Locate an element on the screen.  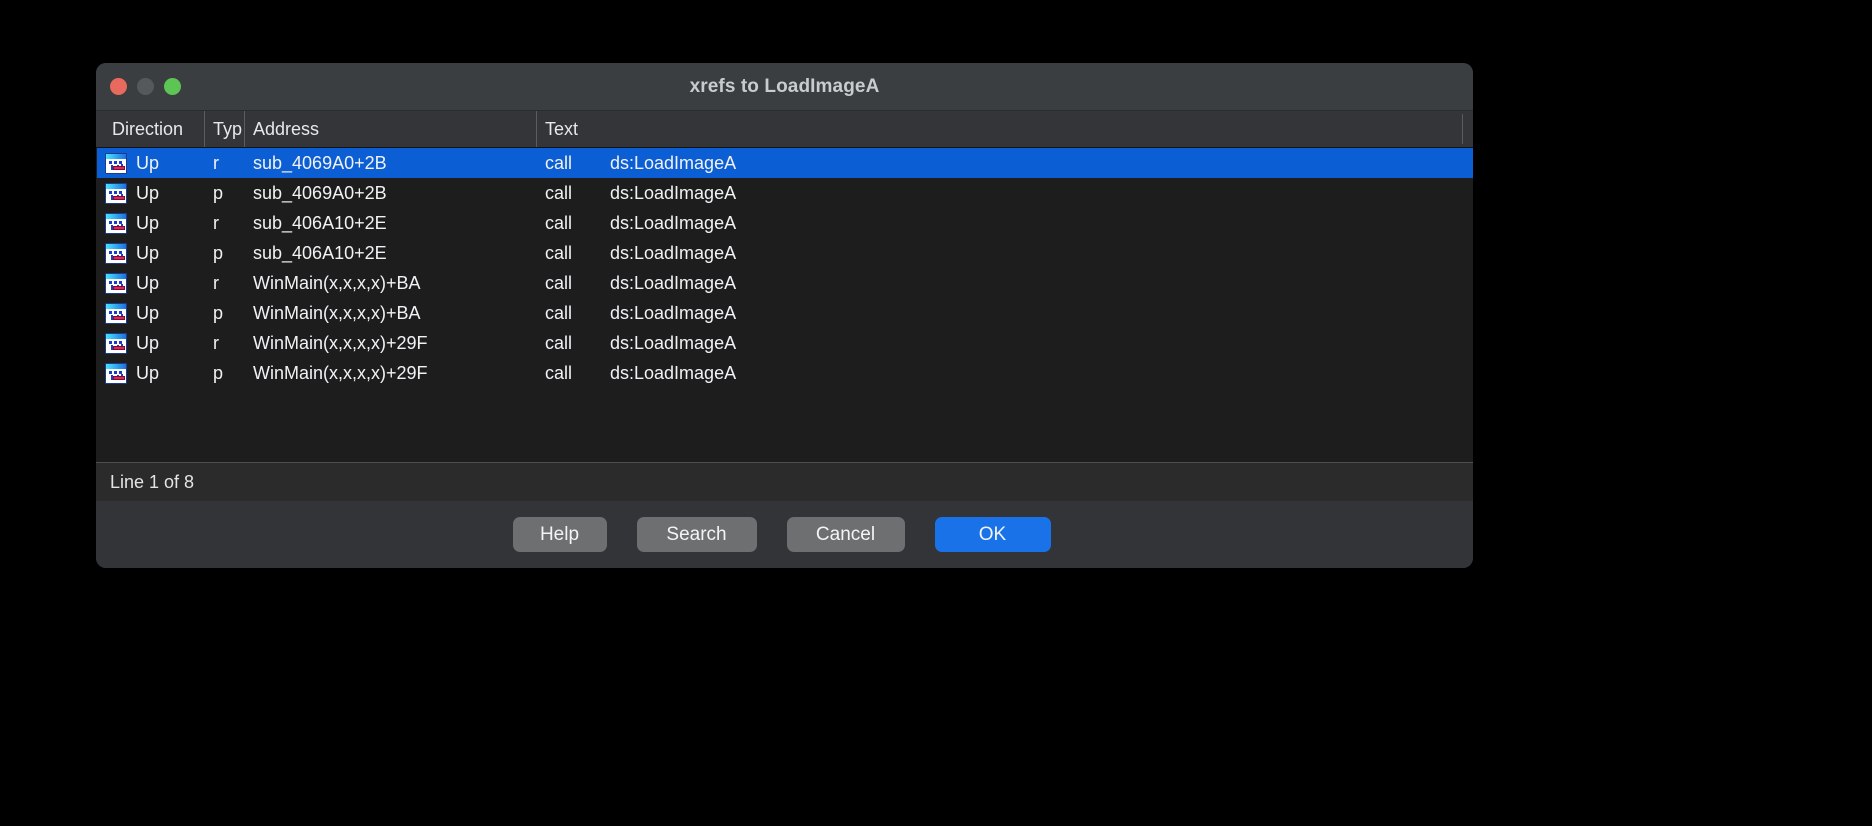
table-row: Up r WinMain(x,x,x,x)+BA call ds:LoadImageA is located at coordinates (785, 283).